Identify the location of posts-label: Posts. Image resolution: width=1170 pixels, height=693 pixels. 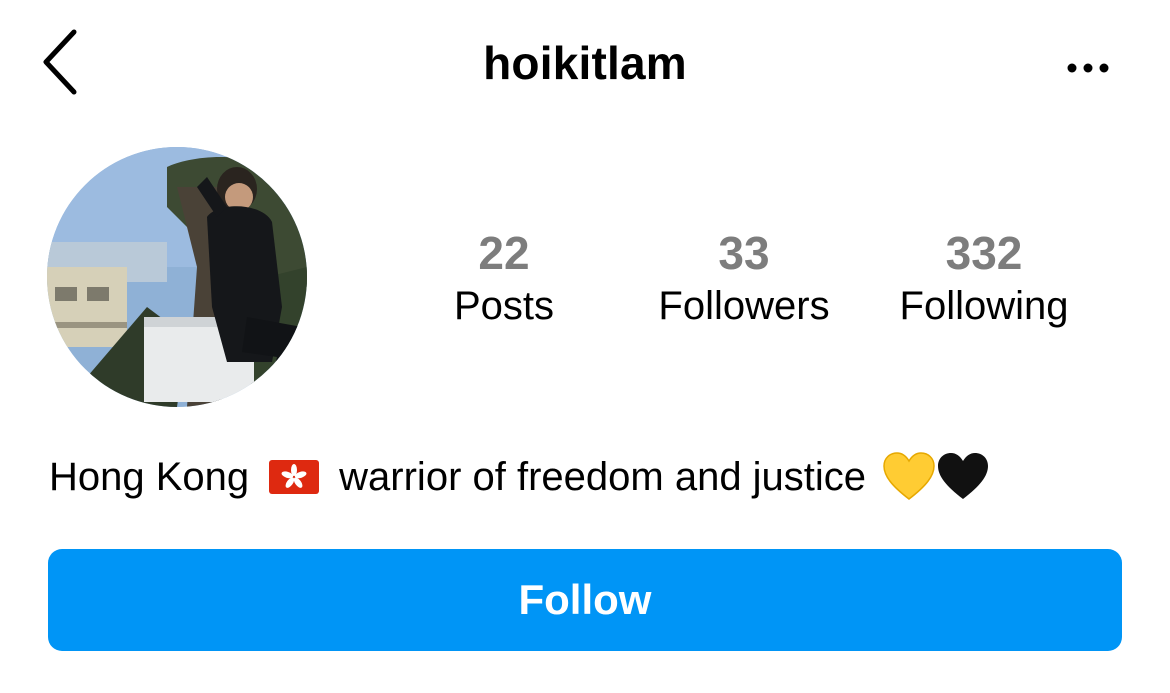
(504, 306).